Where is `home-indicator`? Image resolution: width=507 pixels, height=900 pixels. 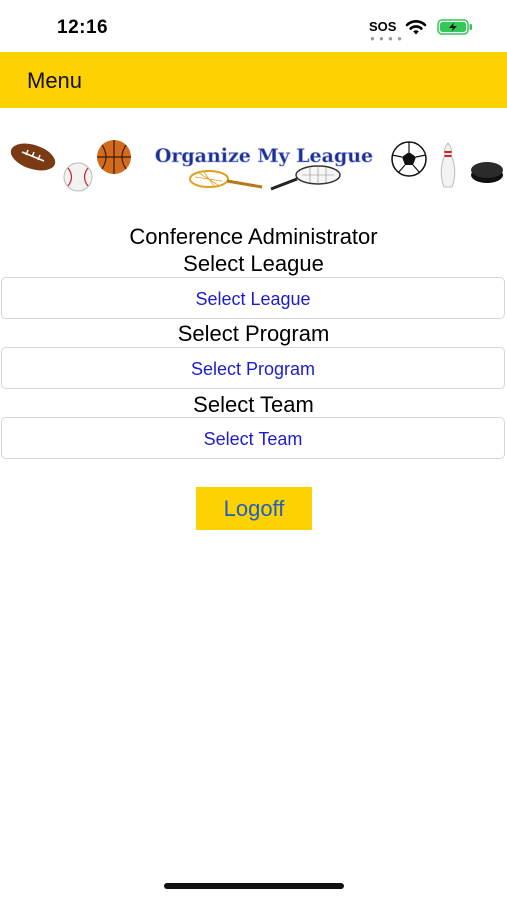 home-indicator is located at coordinates (254, 886).